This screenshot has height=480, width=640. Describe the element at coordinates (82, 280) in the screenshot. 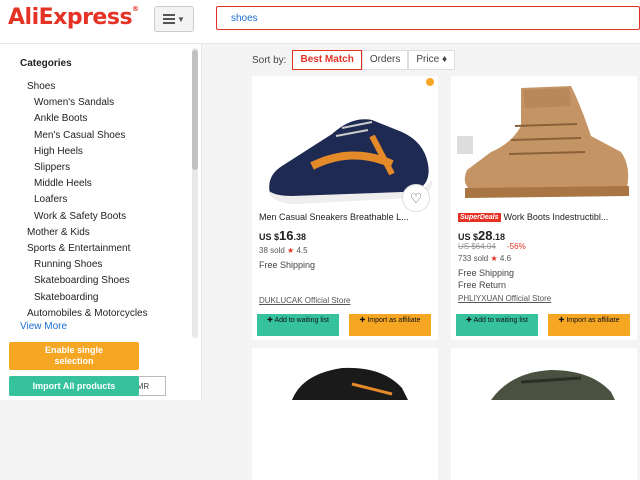

I see `sidebar-category-item: Skateboarding Shoes` at that location.